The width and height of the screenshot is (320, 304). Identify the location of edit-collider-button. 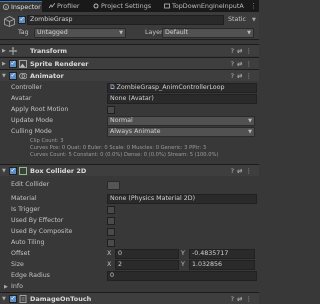
(113, 185).